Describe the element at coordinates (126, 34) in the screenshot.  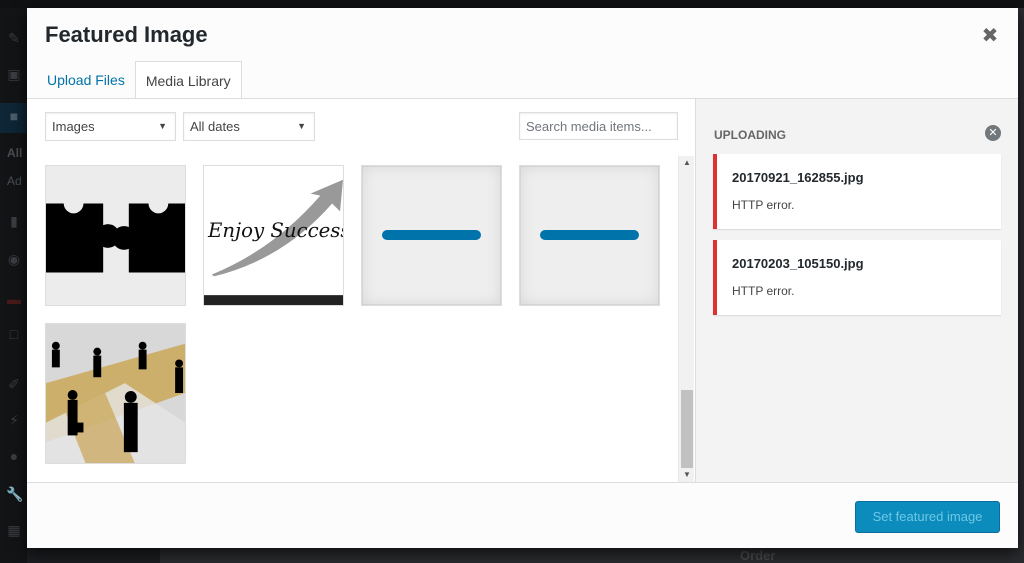
I see `modal-title: Featured Image` at that location.